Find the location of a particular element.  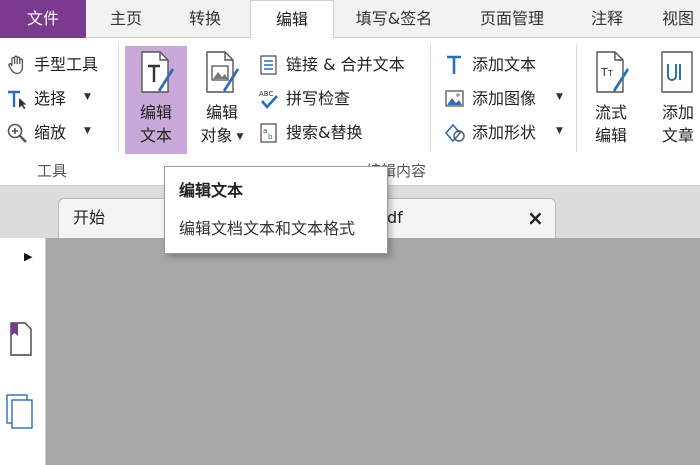

link-merge-text-button: 链接 & 合并文本 is located at coordinates (340, 65).